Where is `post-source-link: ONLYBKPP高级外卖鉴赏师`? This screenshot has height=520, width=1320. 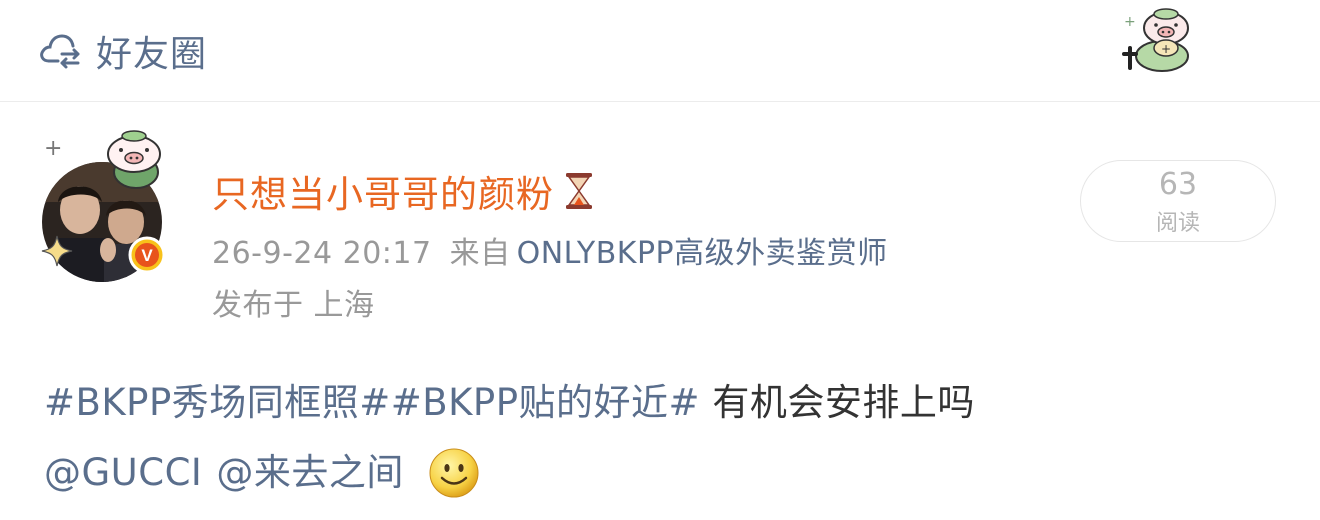
post-source-link: ONLYBKPP高级外卖鉴赏师 is located at coordinates (702, 253).